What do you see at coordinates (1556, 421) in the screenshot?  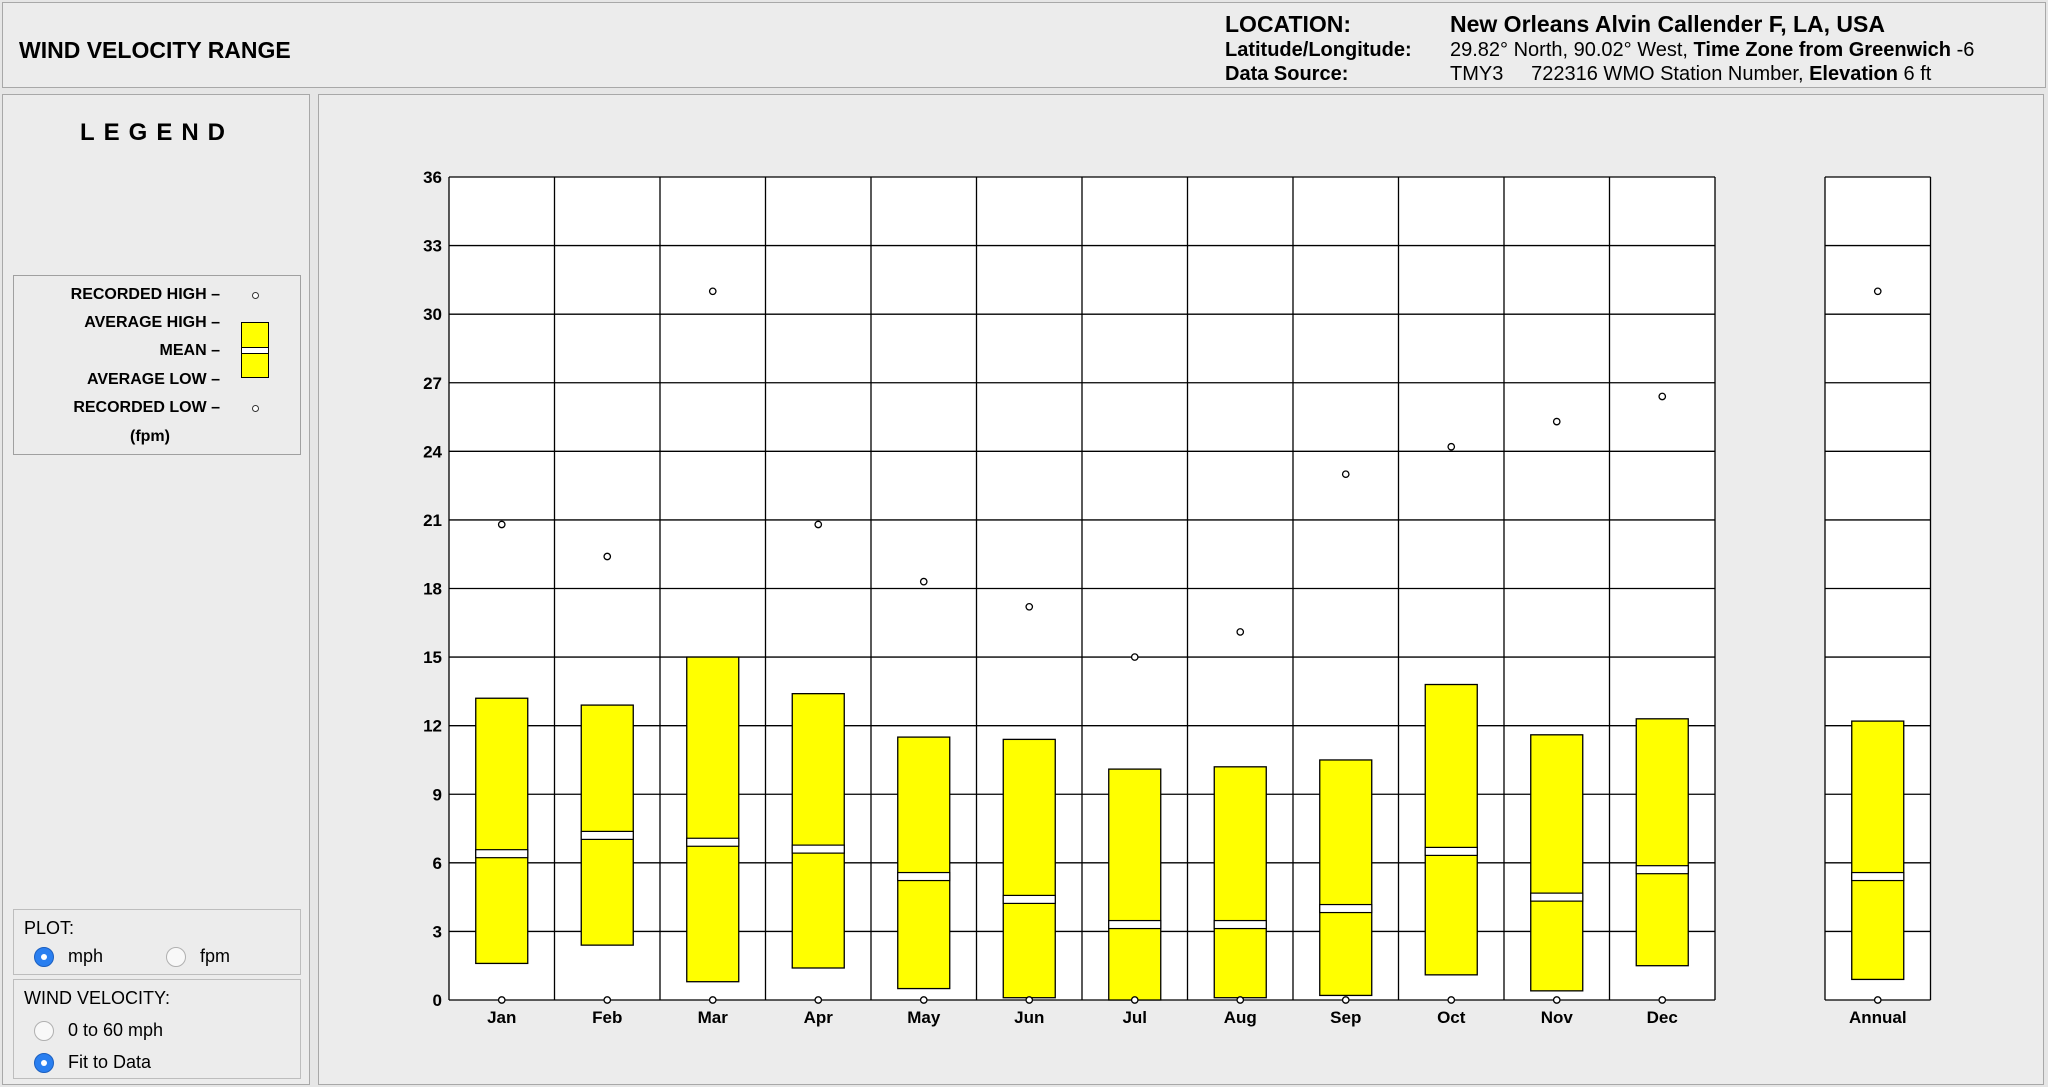 I see `recorded-high-point-nov` at bounding box center [1556, 421].